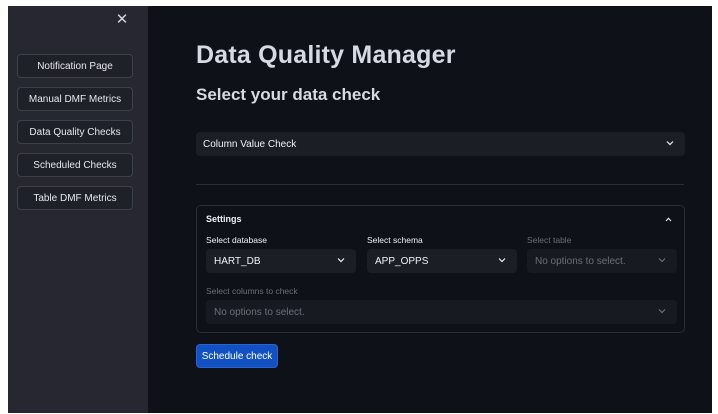 Image resolution: width=718 pixels, height=414 pixels. What do you see at coordinates (281, 261) in the screenshot?
I see `database-select: HART_DB` at bounding box center [281, 261].